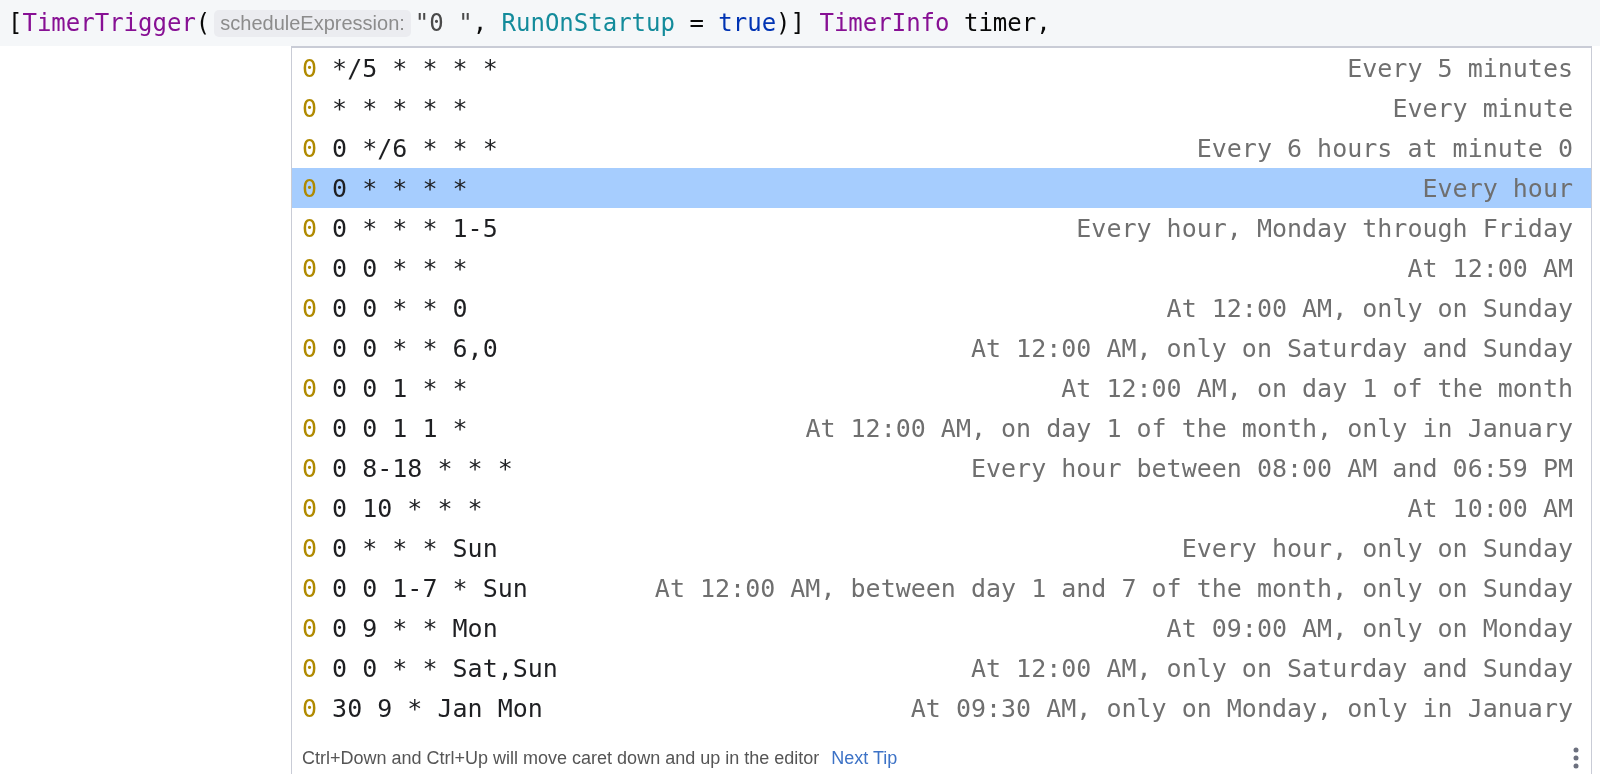 Image resolution: width=1600 pixels, height=774 pixels. I want to click on cron-expression: 0 */5 * * * *, so click(400, 68).